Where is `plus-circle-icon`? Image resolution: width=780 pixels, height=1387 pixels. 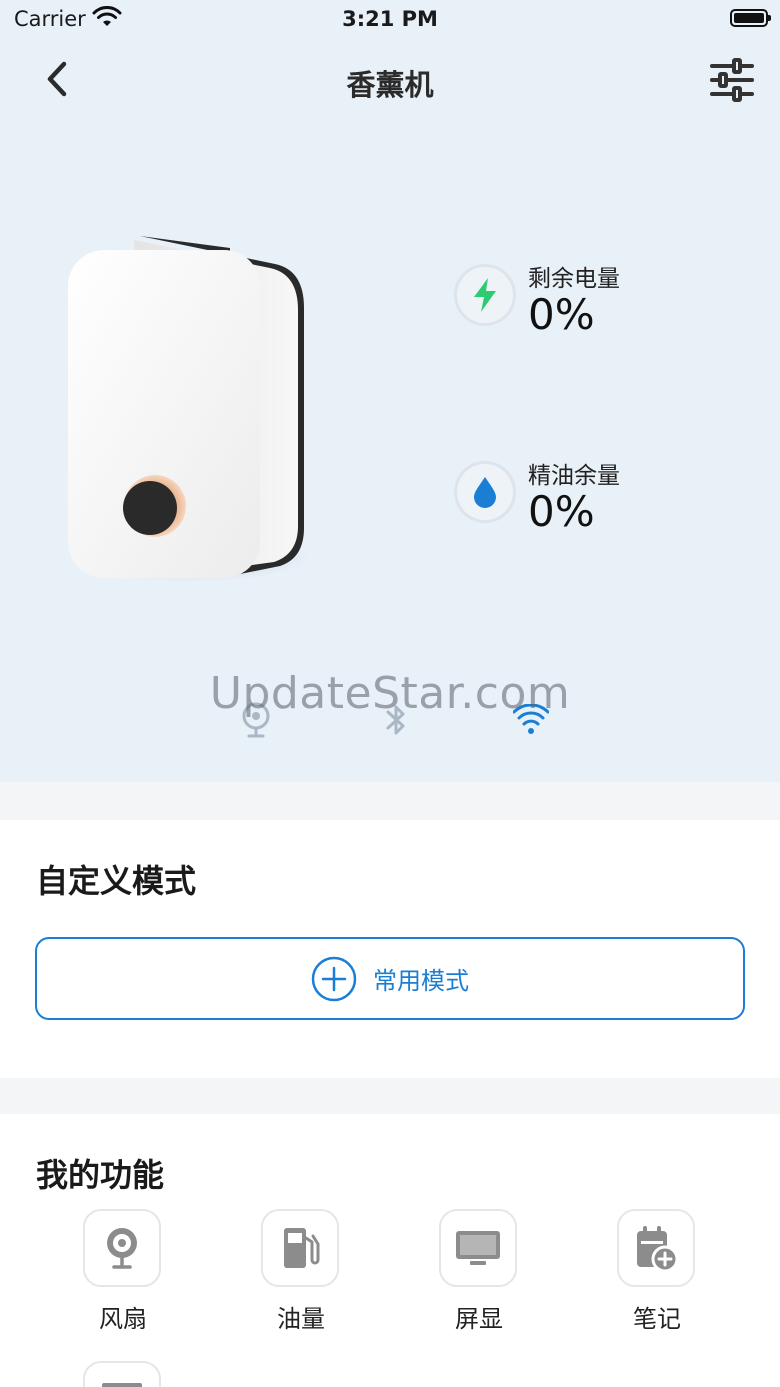
plus-circle-icon is located at coordinates (334, 978).